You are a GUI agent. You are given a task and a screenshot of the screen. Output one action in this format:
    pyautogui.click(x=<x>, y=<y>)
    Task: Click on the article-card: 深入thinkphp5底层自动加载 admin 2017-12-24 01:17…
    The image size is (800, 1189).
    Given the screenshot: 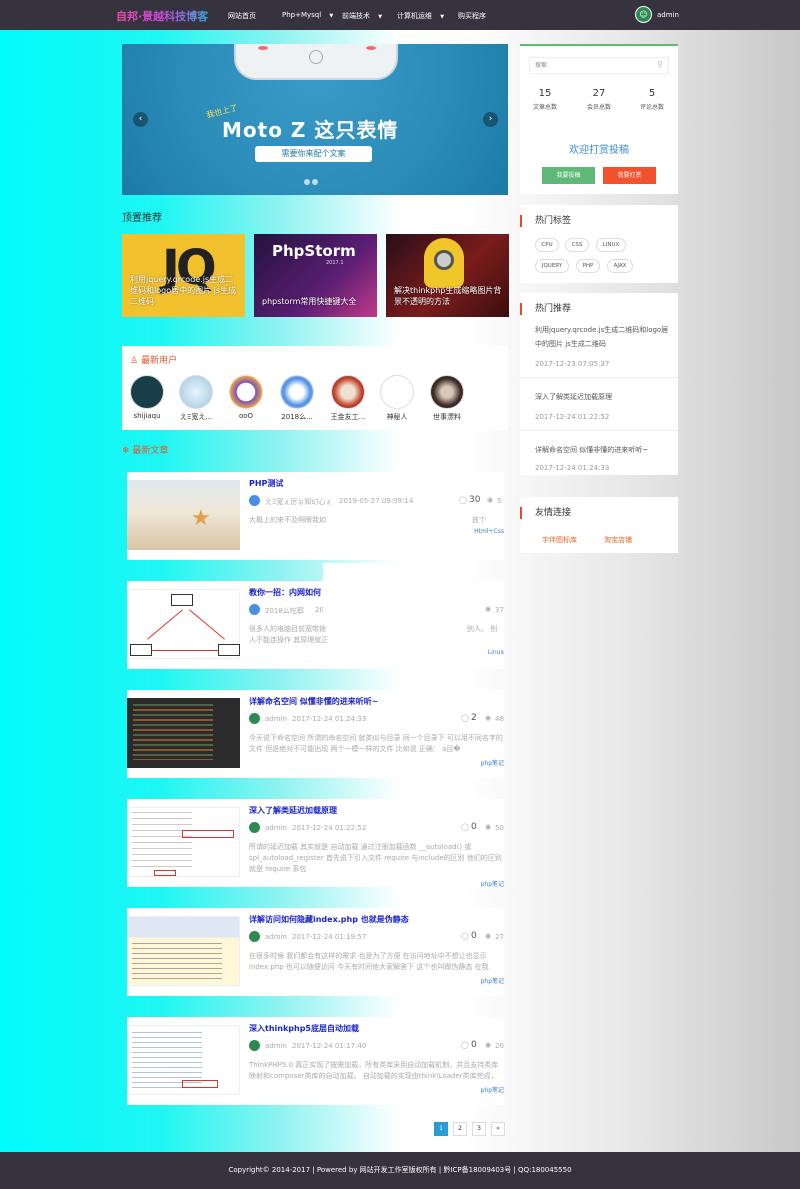 What is the action you would take?
    pyautogui.click(x=315, y=1061)
    